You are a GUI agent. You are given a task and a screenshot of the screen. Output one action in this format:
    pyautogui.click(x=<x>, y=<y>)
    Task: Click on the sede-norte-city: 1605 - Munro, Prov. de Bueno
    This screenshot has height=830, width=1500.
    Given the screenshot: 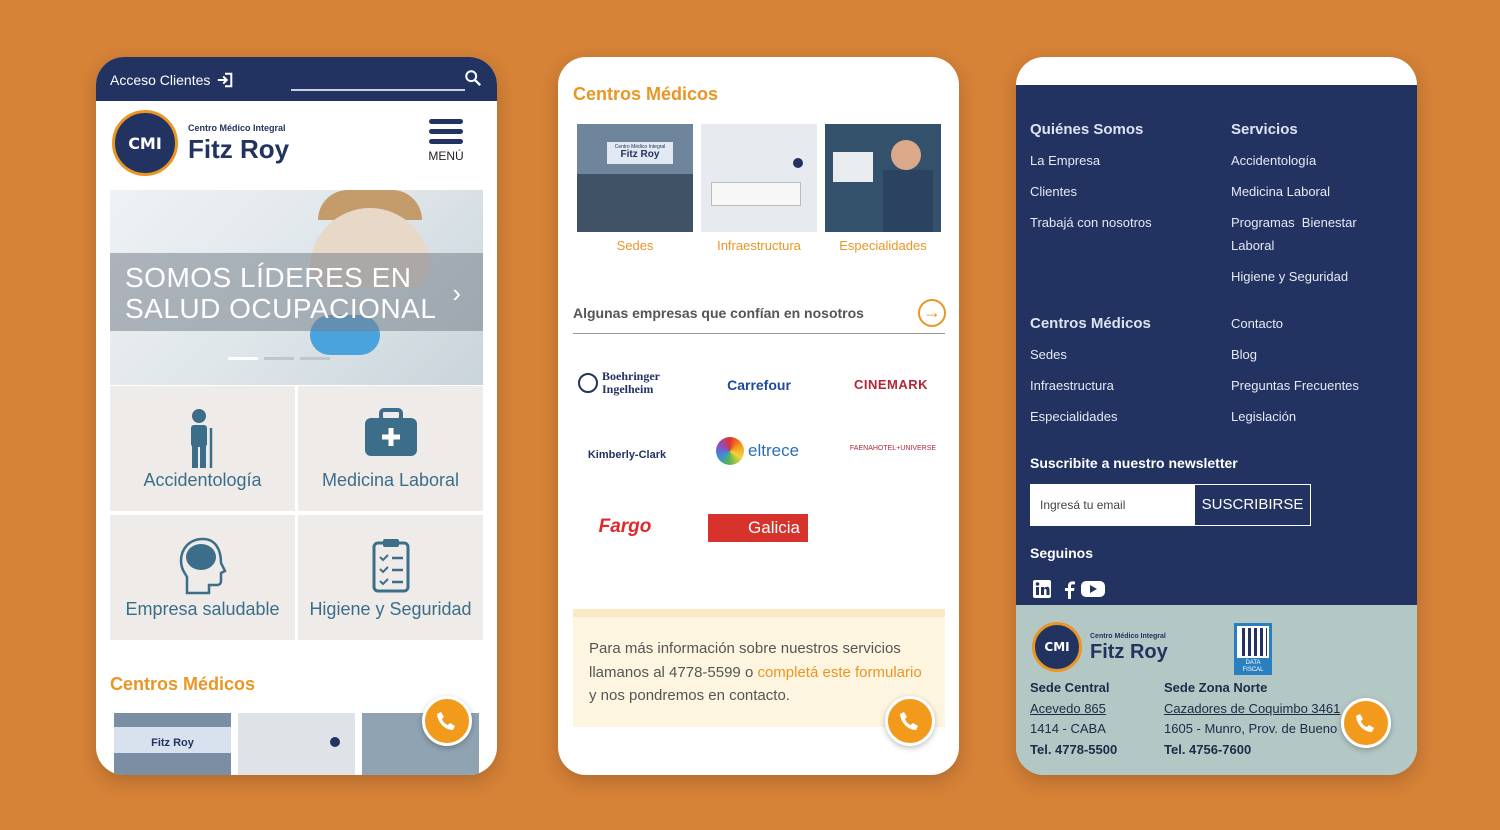 What is the action you would take?
    pyautogui.click(x=1251, y=728)
    